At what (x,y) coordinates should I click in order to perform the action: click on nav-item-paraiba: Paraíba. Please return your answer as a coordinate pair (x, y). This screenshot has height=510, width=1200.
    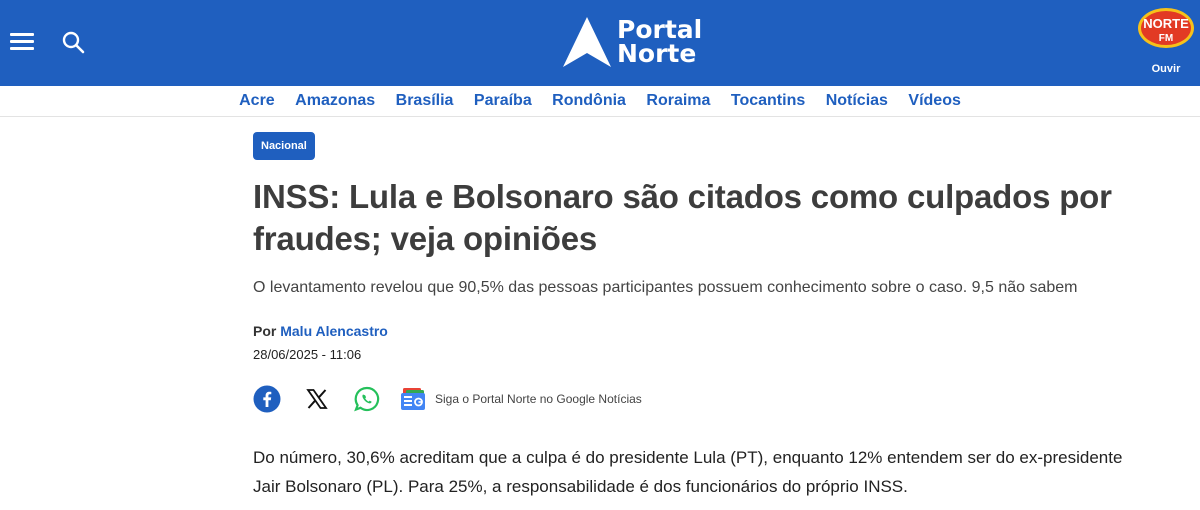
    Looking at the image, I should click on (503, 101).